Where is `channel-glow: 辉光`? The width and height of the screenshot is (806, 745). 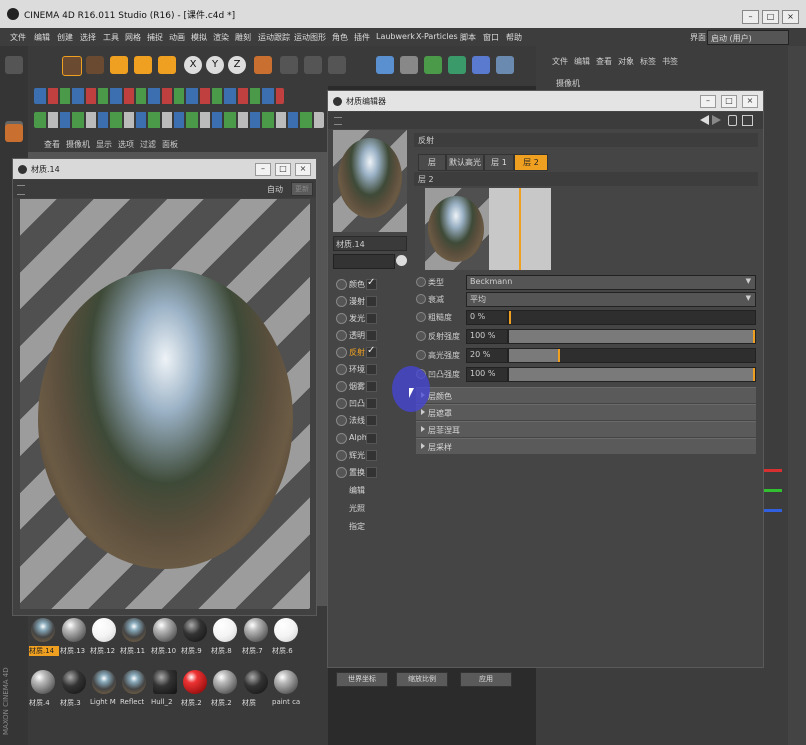 channel-glow: 辉光 is located at coordinates (375, 455).